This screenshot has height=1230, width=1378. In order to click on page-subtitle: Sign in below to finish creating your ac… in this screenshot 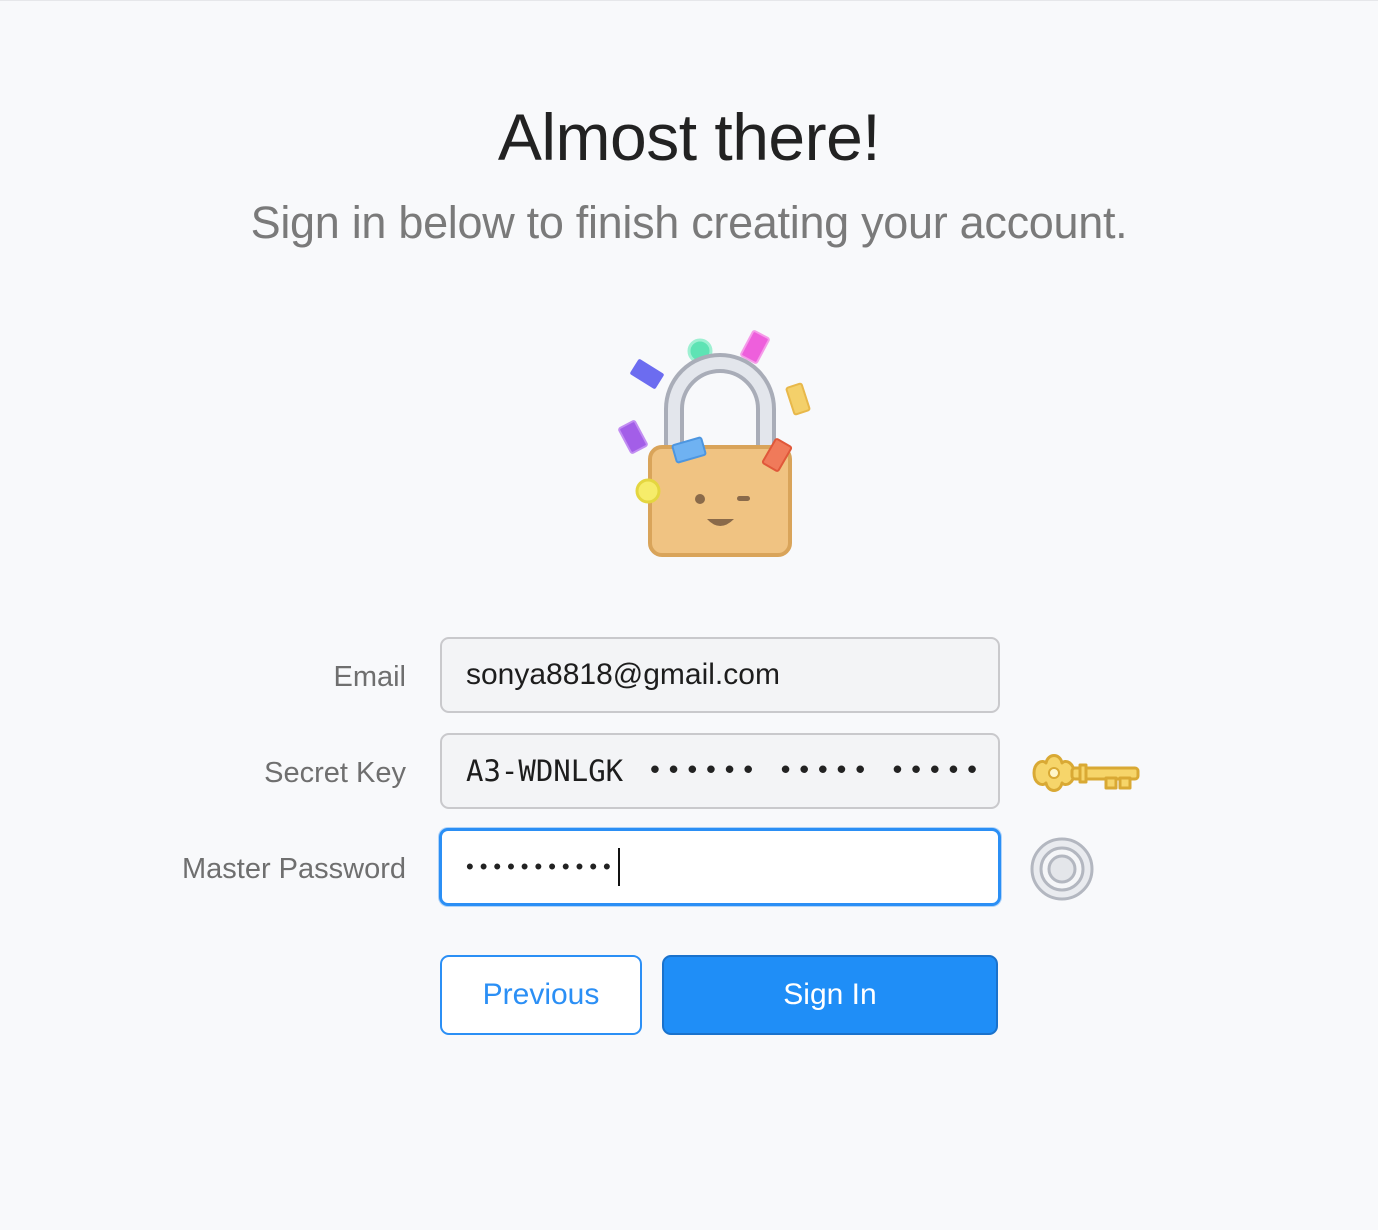, I will do `click(689, 222)`.